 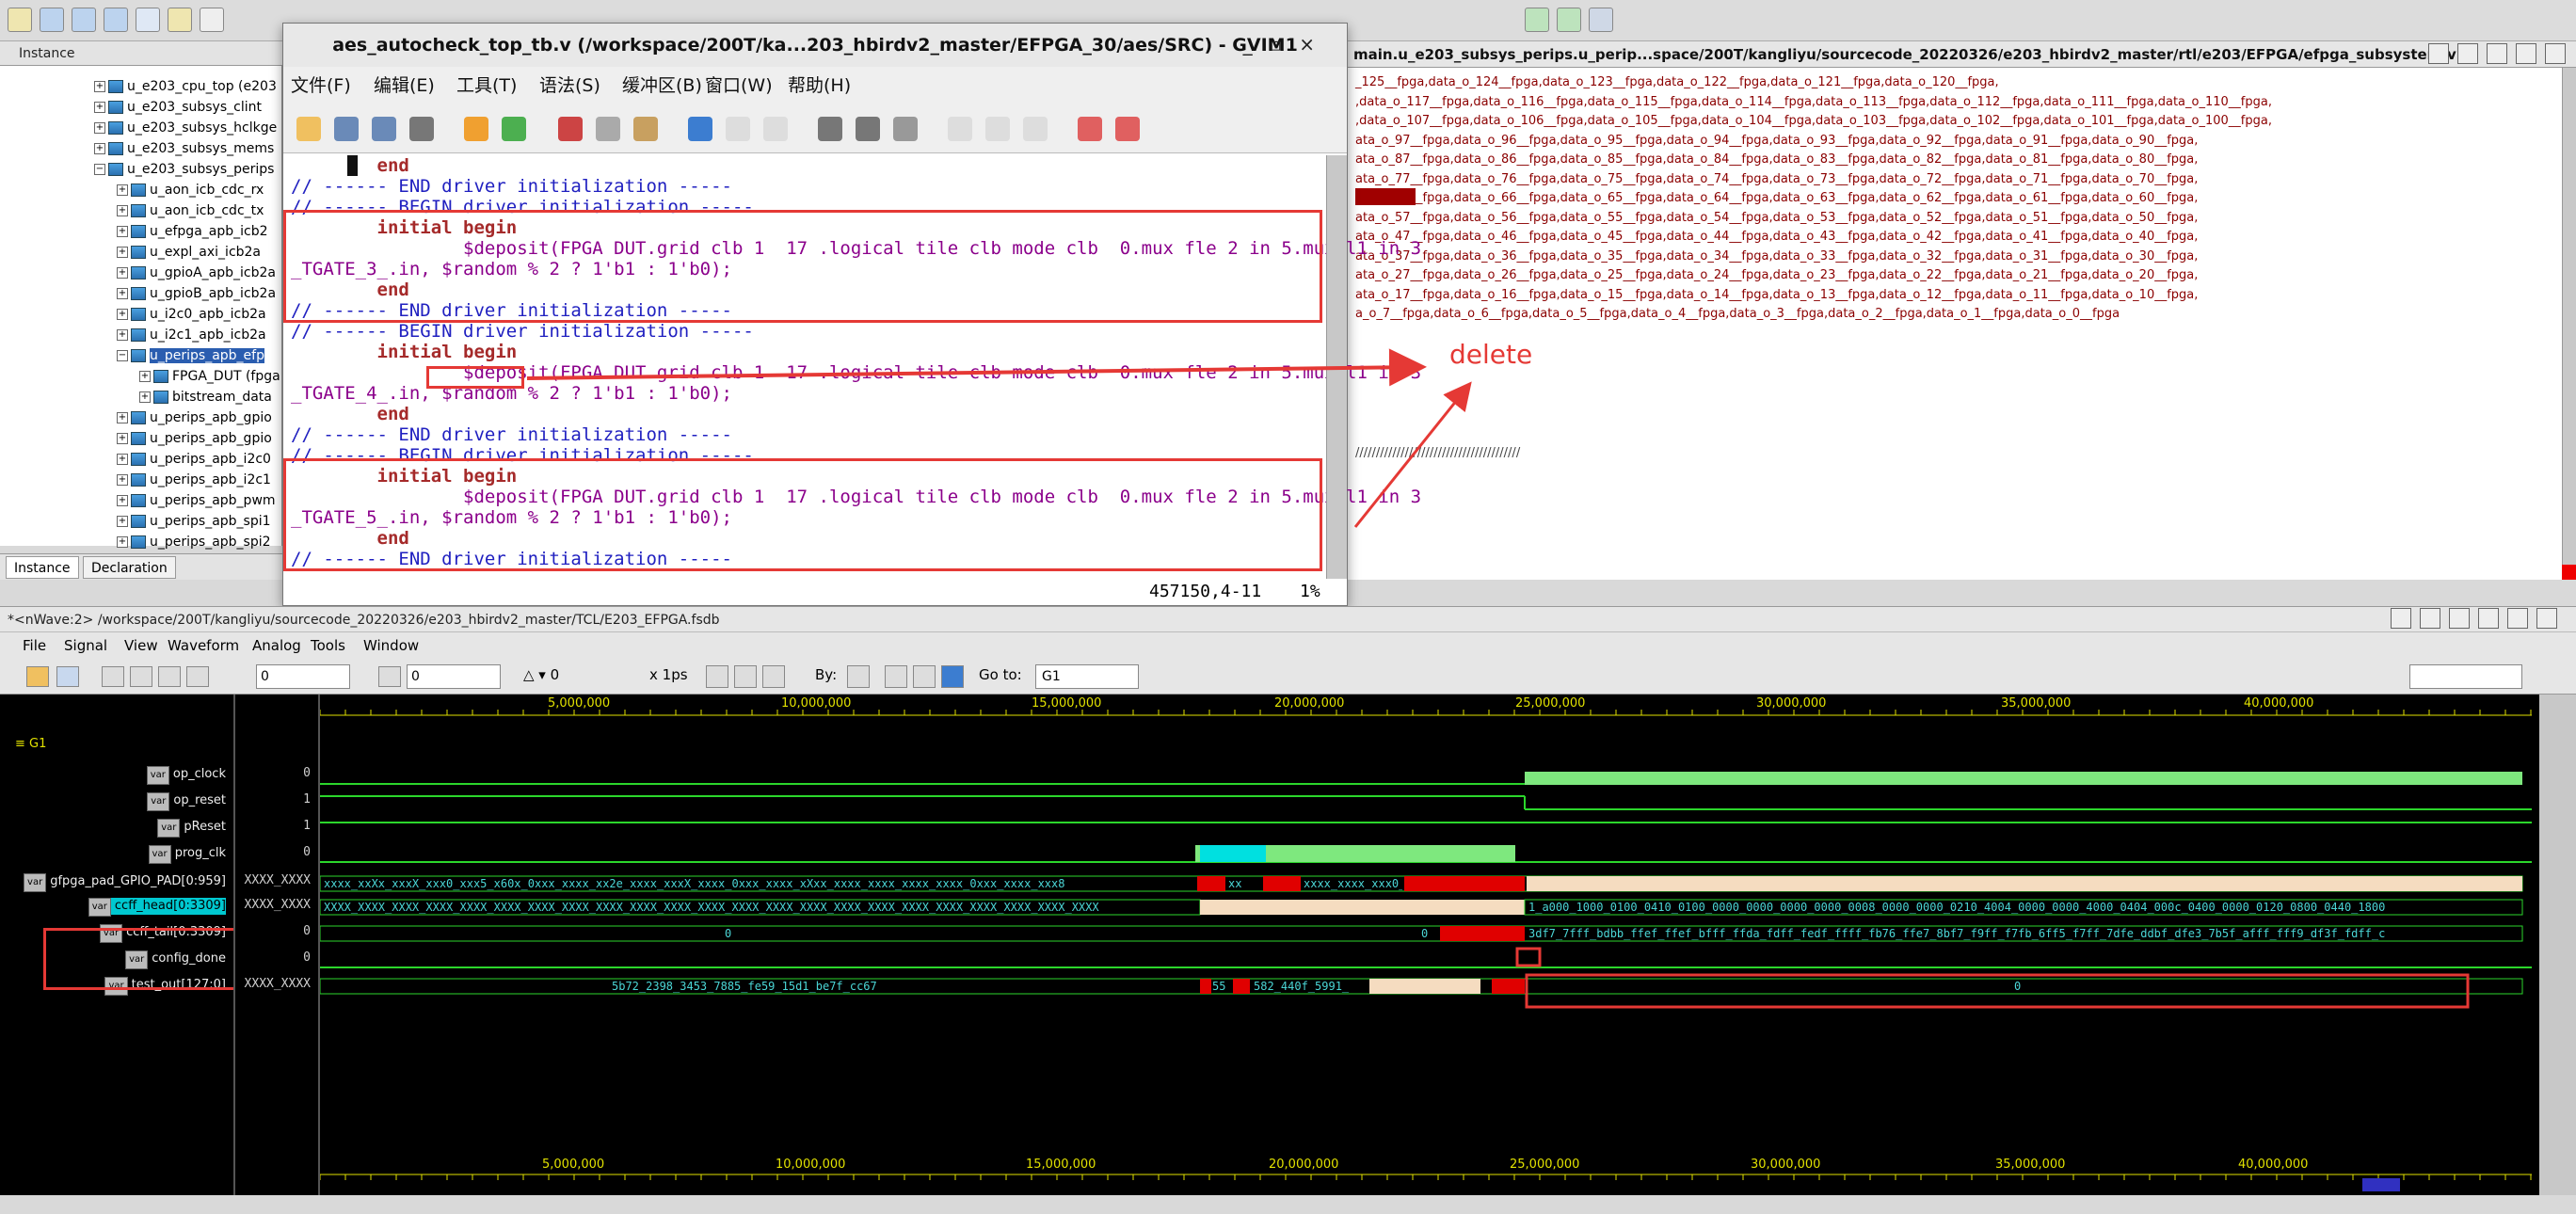 I want to click on prog-clk-burst, so click(x=1233, y=853).